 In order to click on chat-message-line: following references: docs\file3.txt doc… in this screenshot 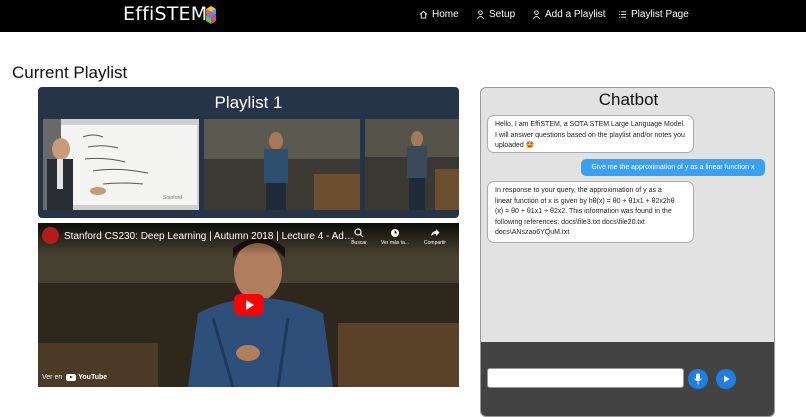, I will do `click(570, 222)`.